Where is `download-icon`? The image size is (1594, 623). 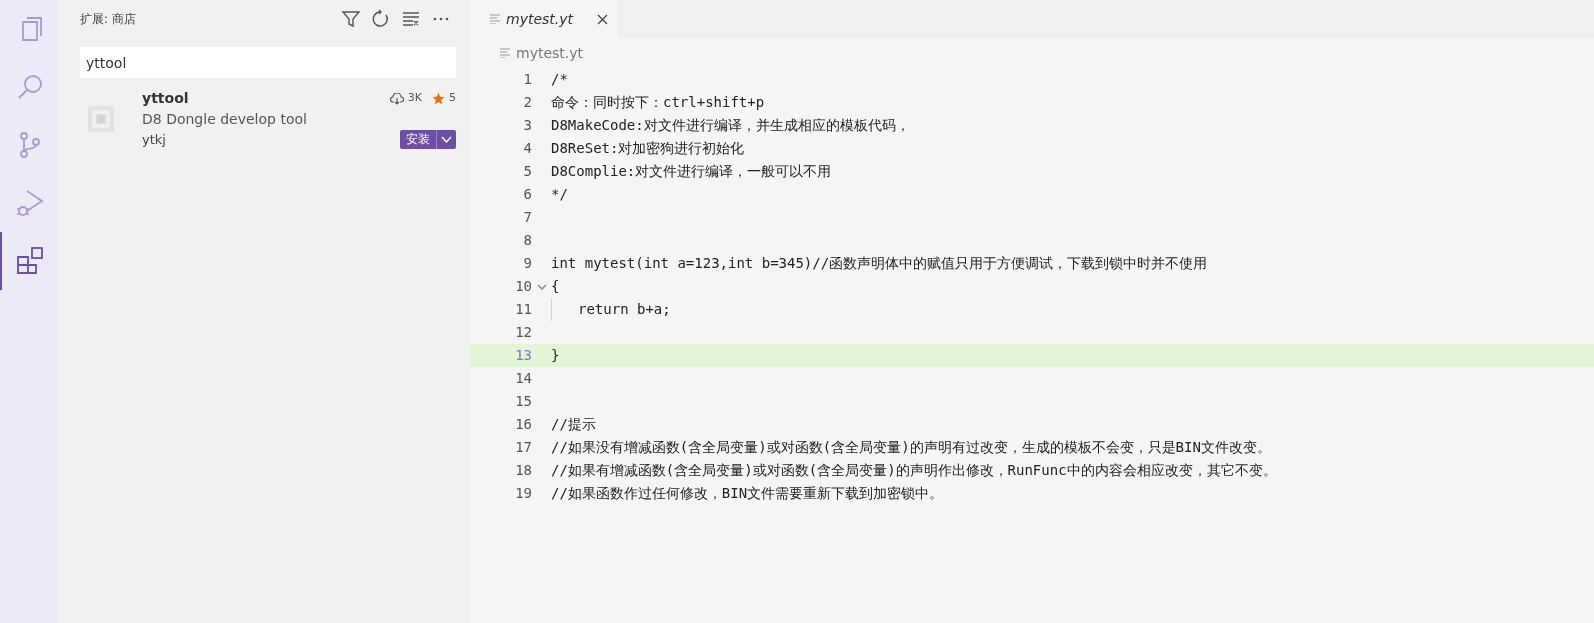
download-icon is located at coordinates (396, 98).